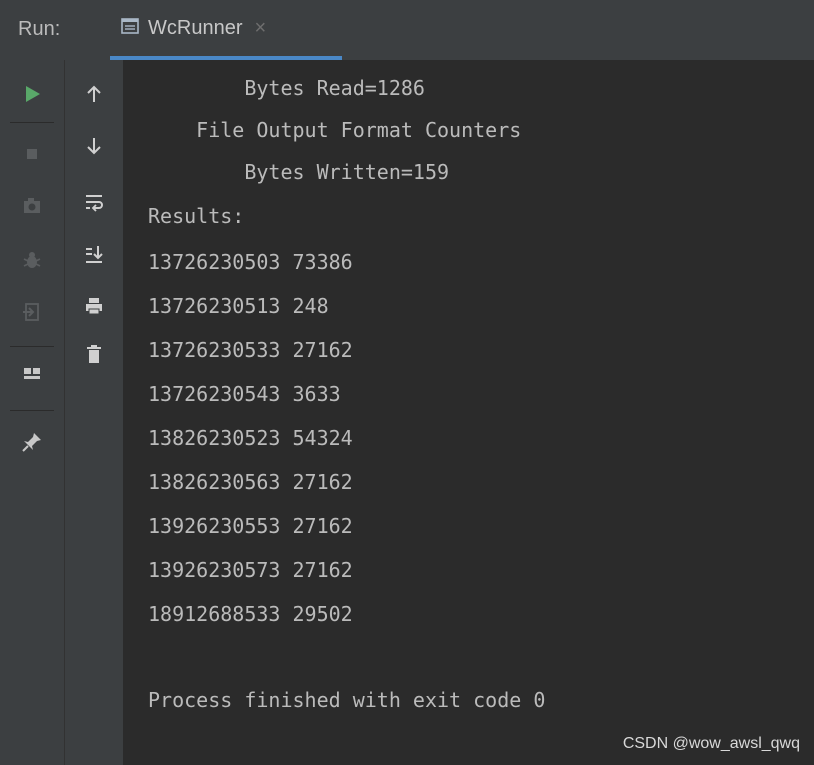  I want to click on trash-icon, so click(94, 354).